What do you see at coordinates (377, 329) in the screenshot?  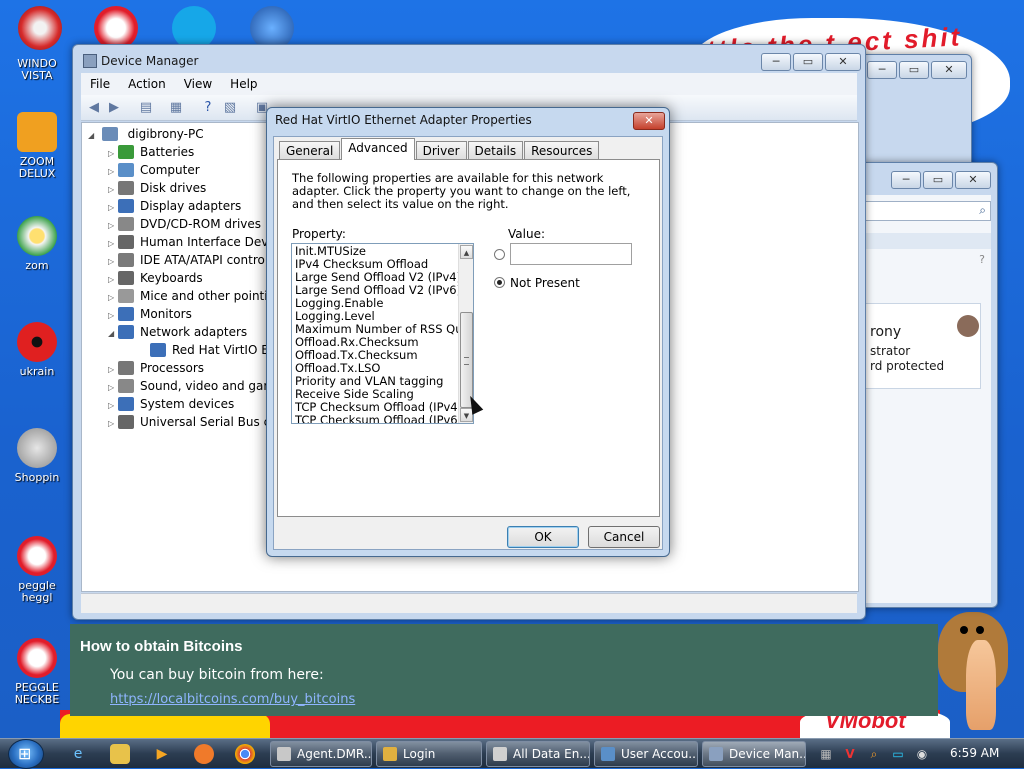 I see `property-item: Maximum Number of RSS Queues` at bounding box center [377, 329].